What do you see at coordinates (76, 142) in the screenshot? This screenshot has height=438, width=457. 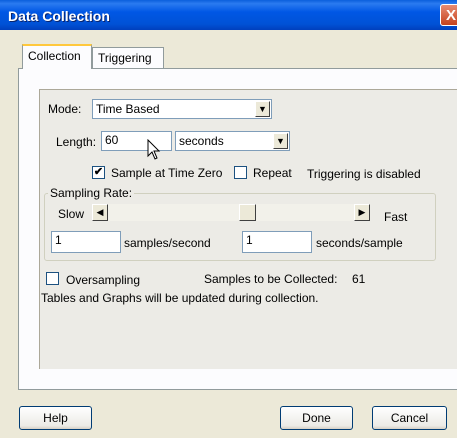 I see `length-label: Length:` at bounding box center [76, 142].